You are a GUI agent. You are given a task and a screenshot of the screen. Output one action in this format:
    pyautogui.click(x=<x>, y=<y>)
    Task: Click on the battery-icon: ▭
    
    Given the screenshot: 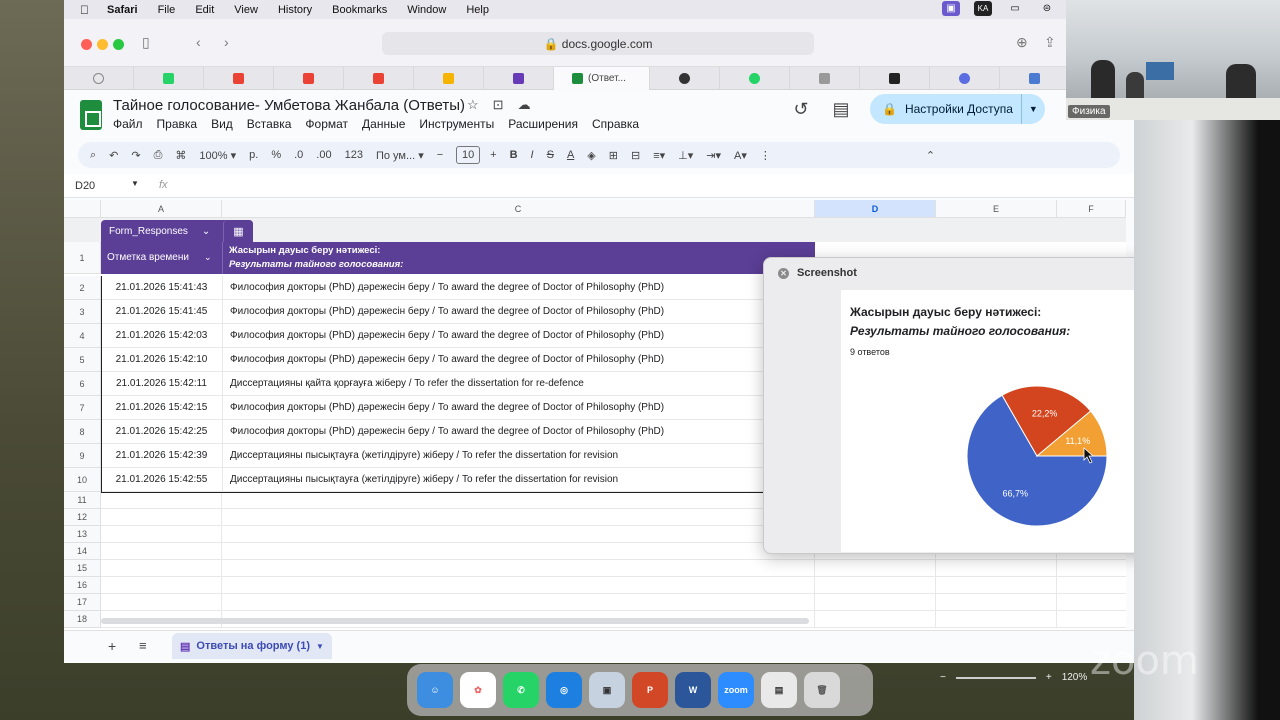 What is the action you would take?
    pyautogui.click(x=1015, y=8)
    